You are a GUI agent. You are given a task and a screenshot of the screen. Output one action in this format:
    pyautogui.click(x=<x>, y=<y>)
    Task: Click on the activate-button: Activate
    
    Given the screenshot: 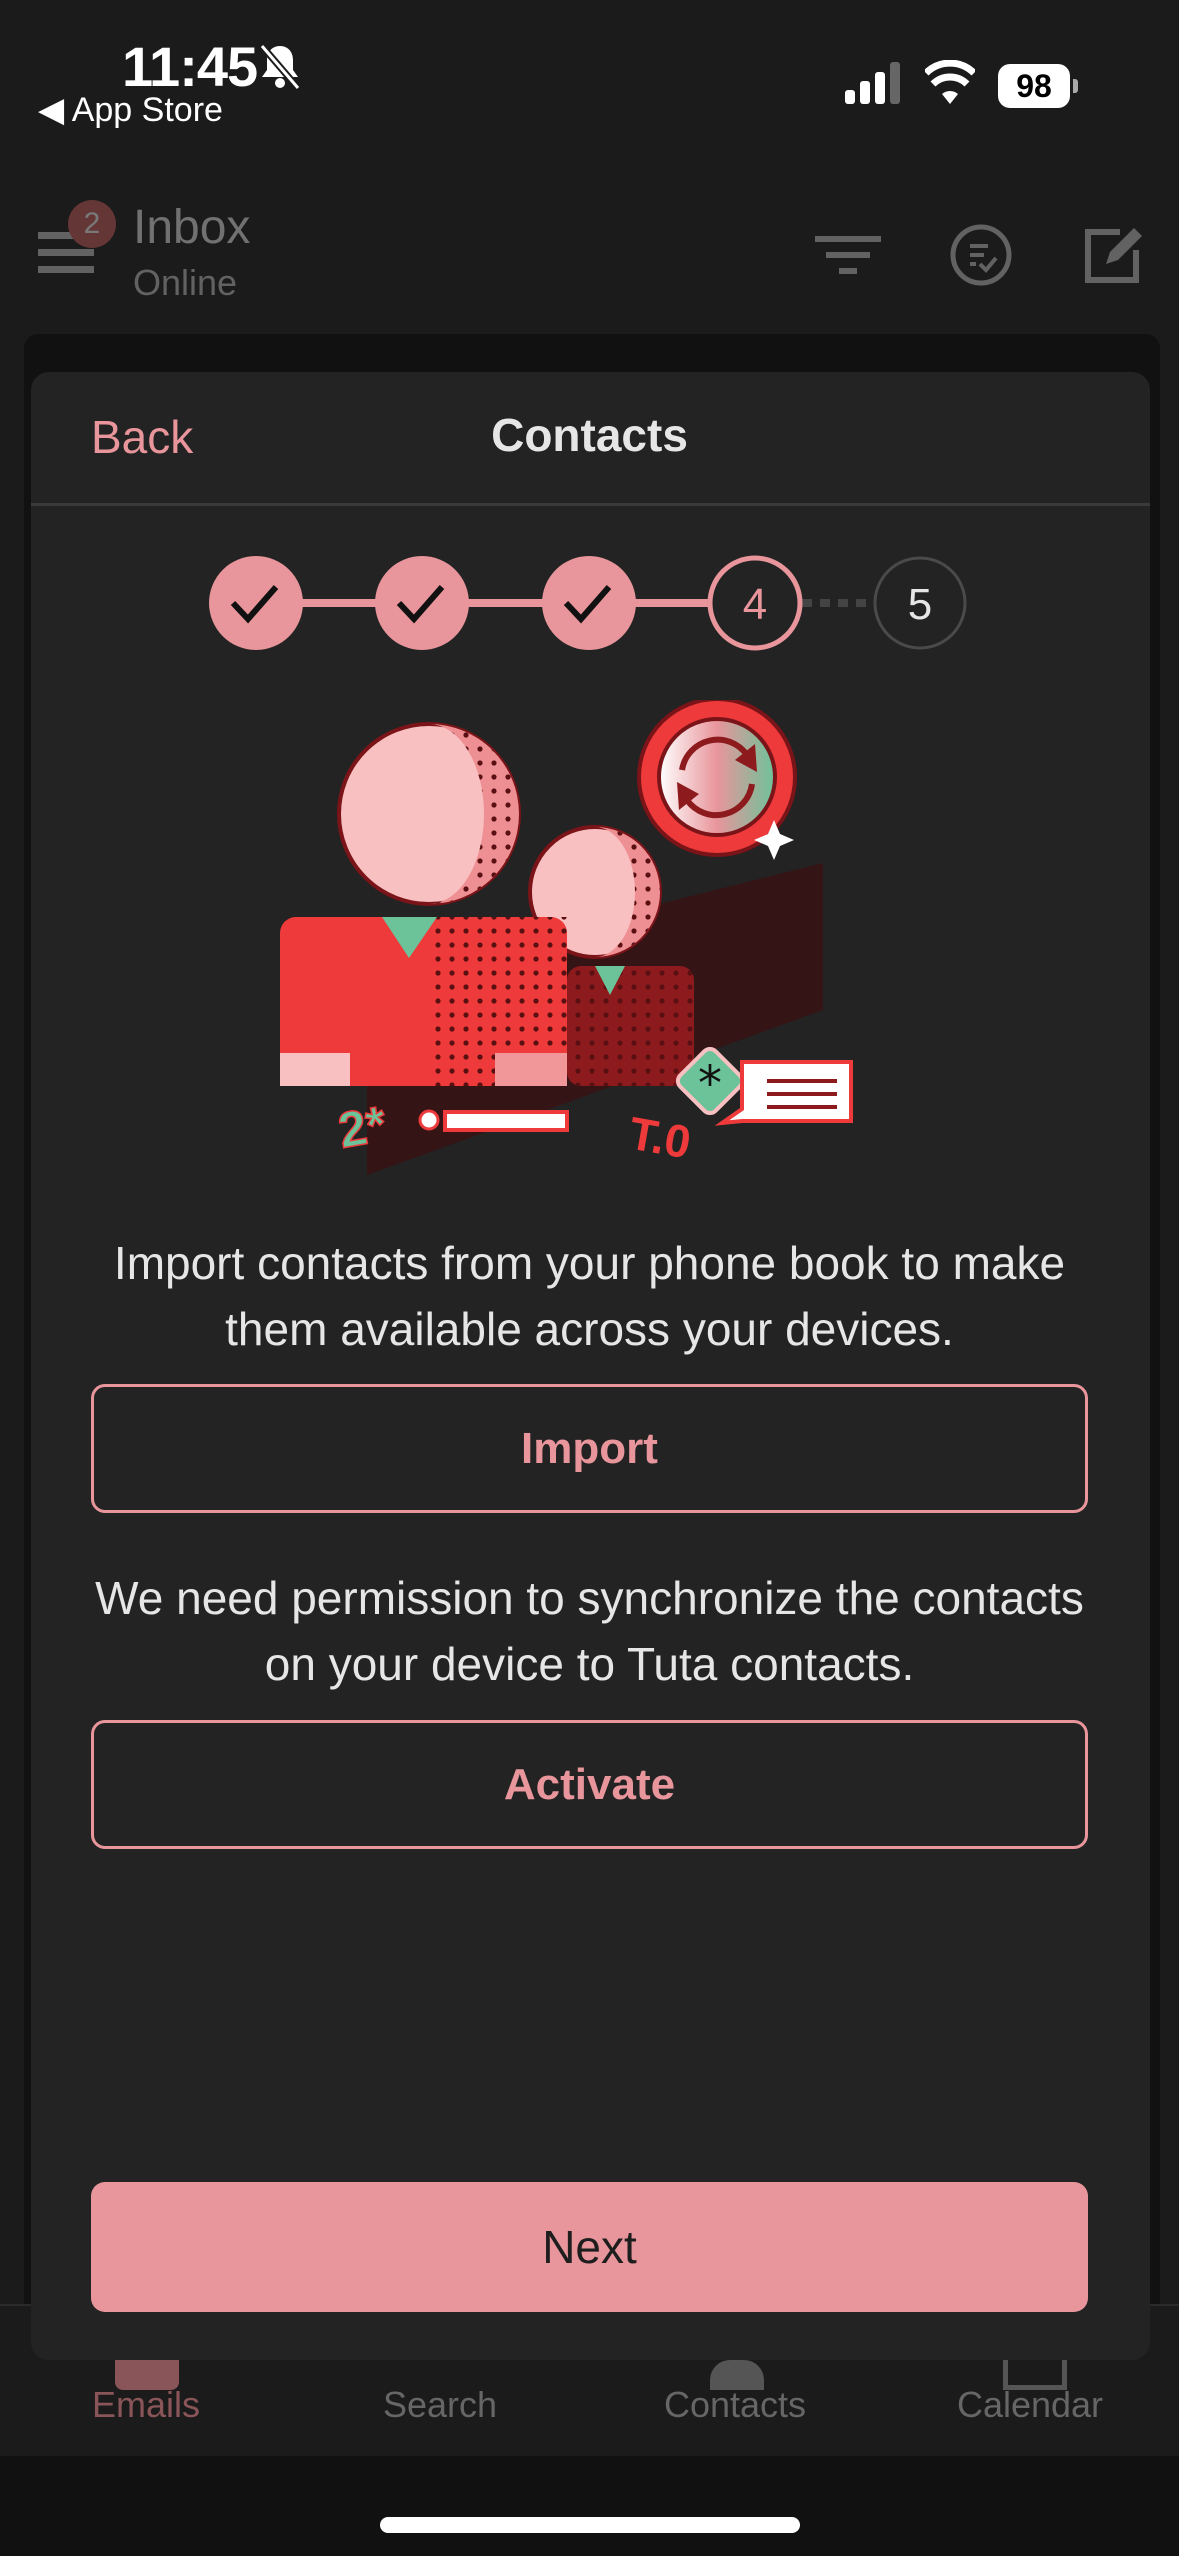 What is the action you would take?
    pyautogui.click(x=589, y=1784)
    